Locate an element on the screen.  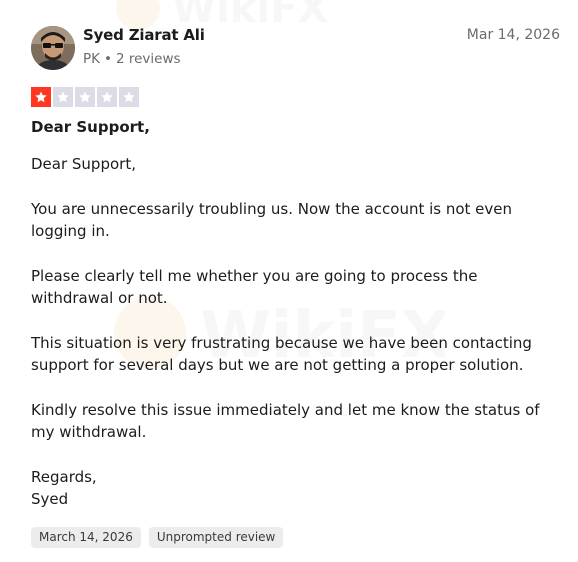
review-signoff: Regards, Syed is located at coordinates (64, 488).